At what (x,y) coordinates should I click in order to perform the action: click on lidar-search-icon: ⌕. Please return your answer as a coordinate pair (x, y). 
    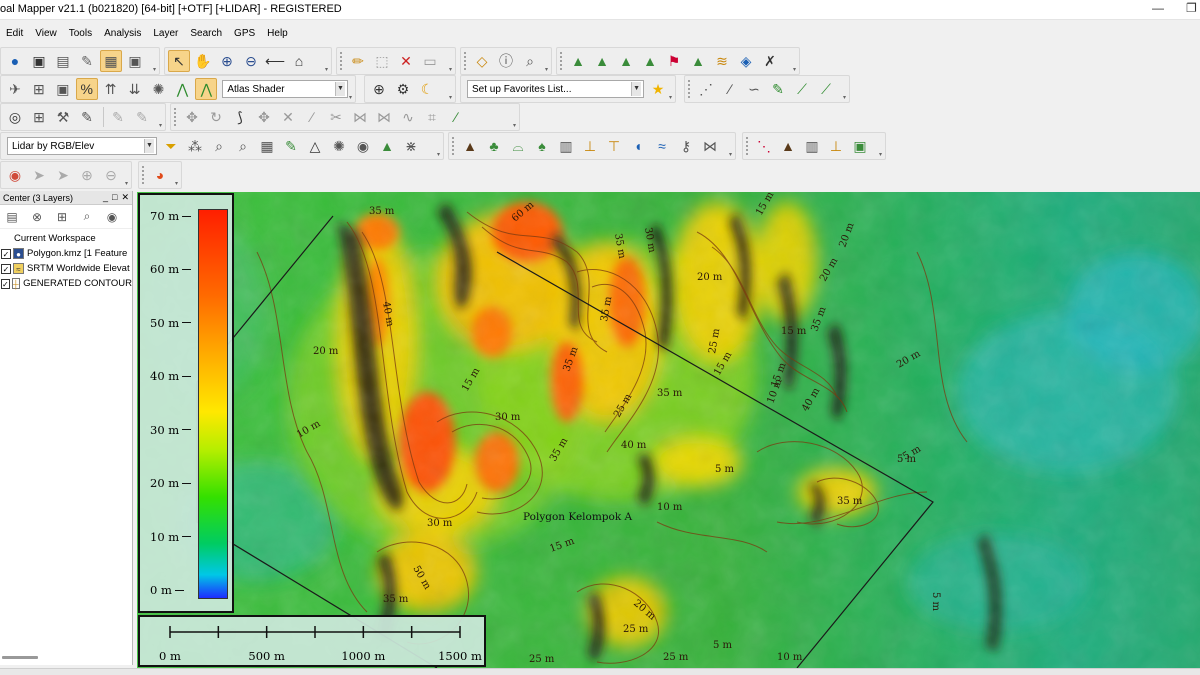
    Looking at the image, I should click on (219, 146).